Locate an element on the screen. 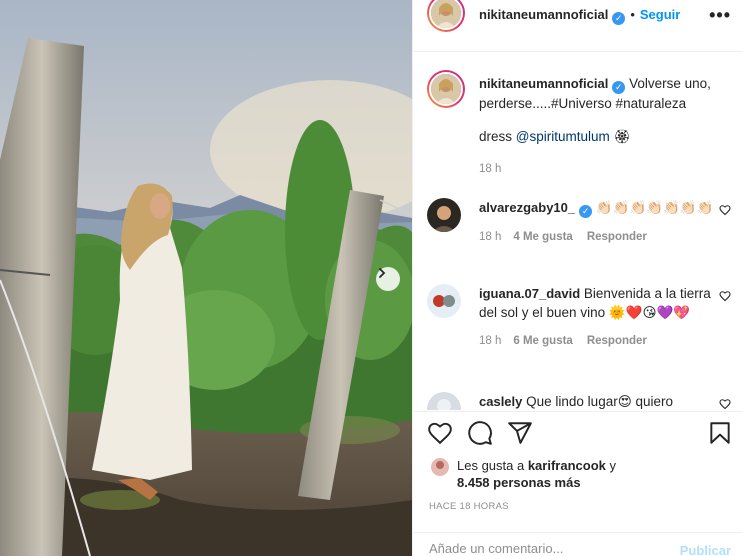  bookmark-icon is located at coordinates (720, 434).